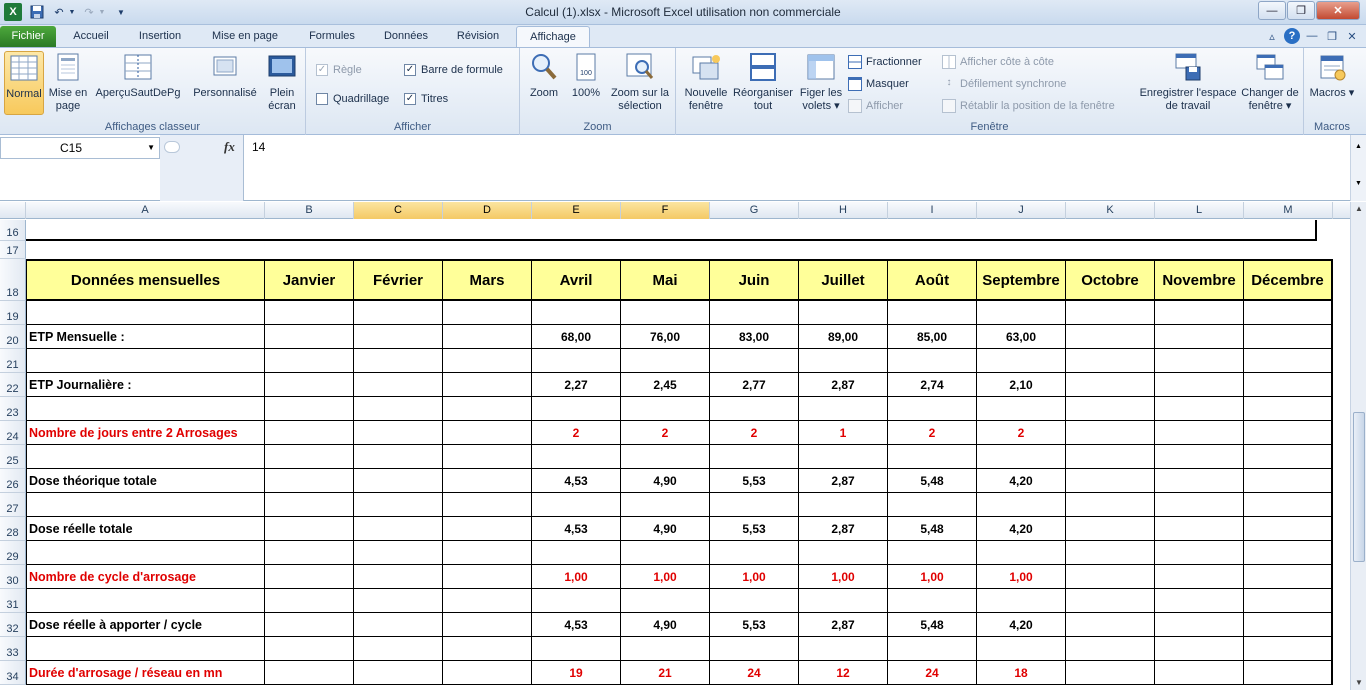  What do you see at coordinates (282, 82) in the screenshot?
I see `full-screen-button: Plein écran` at bounding box center [282, 82].